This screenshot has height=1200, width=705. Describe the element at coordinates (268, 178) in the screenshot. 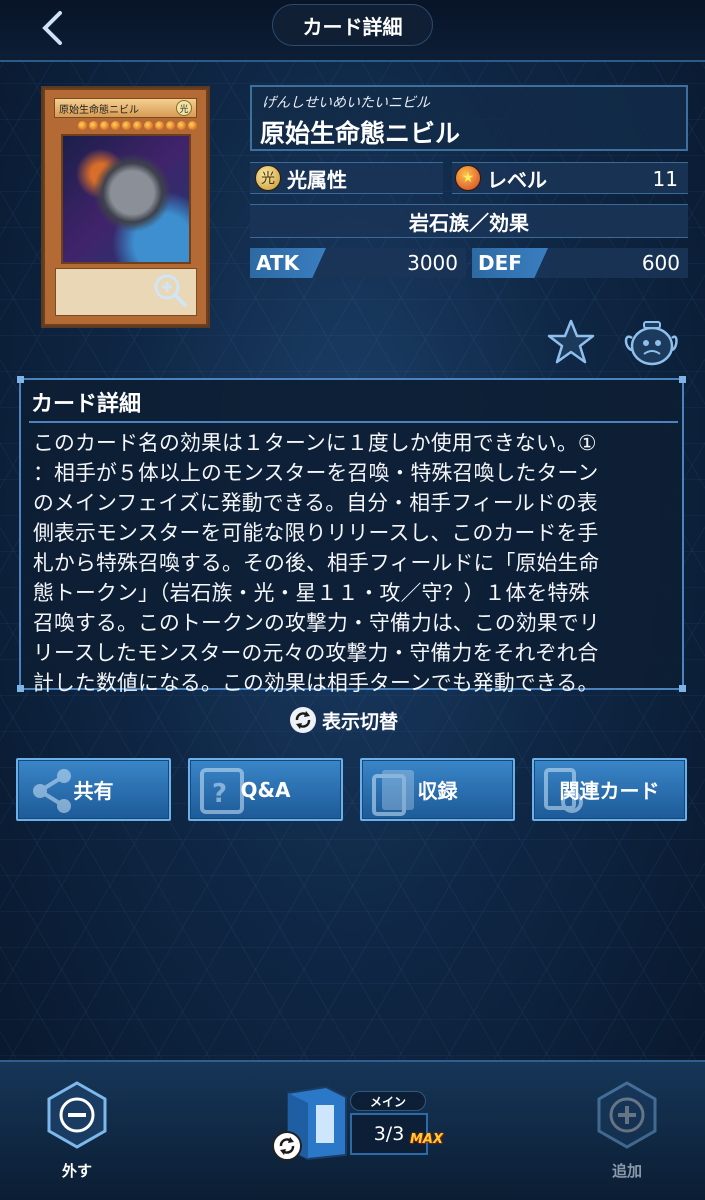

I see `light-attribute-icon: 光` at that location.